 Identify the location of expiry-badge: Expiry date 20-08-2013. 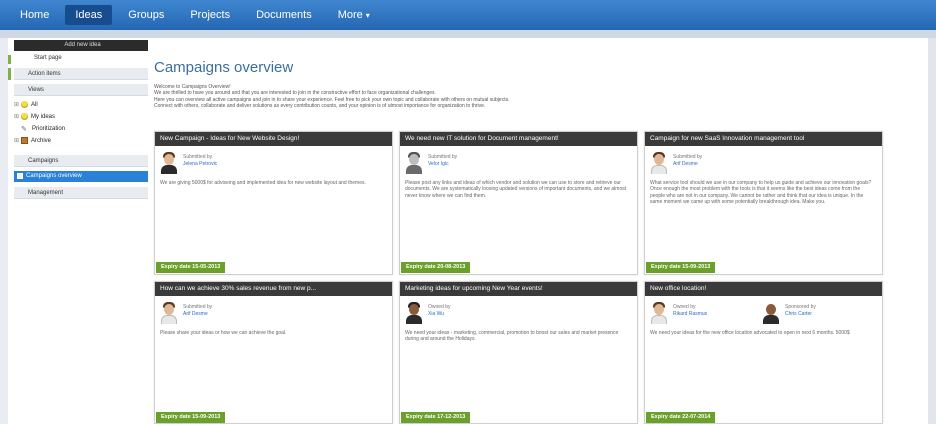
(436, 267).